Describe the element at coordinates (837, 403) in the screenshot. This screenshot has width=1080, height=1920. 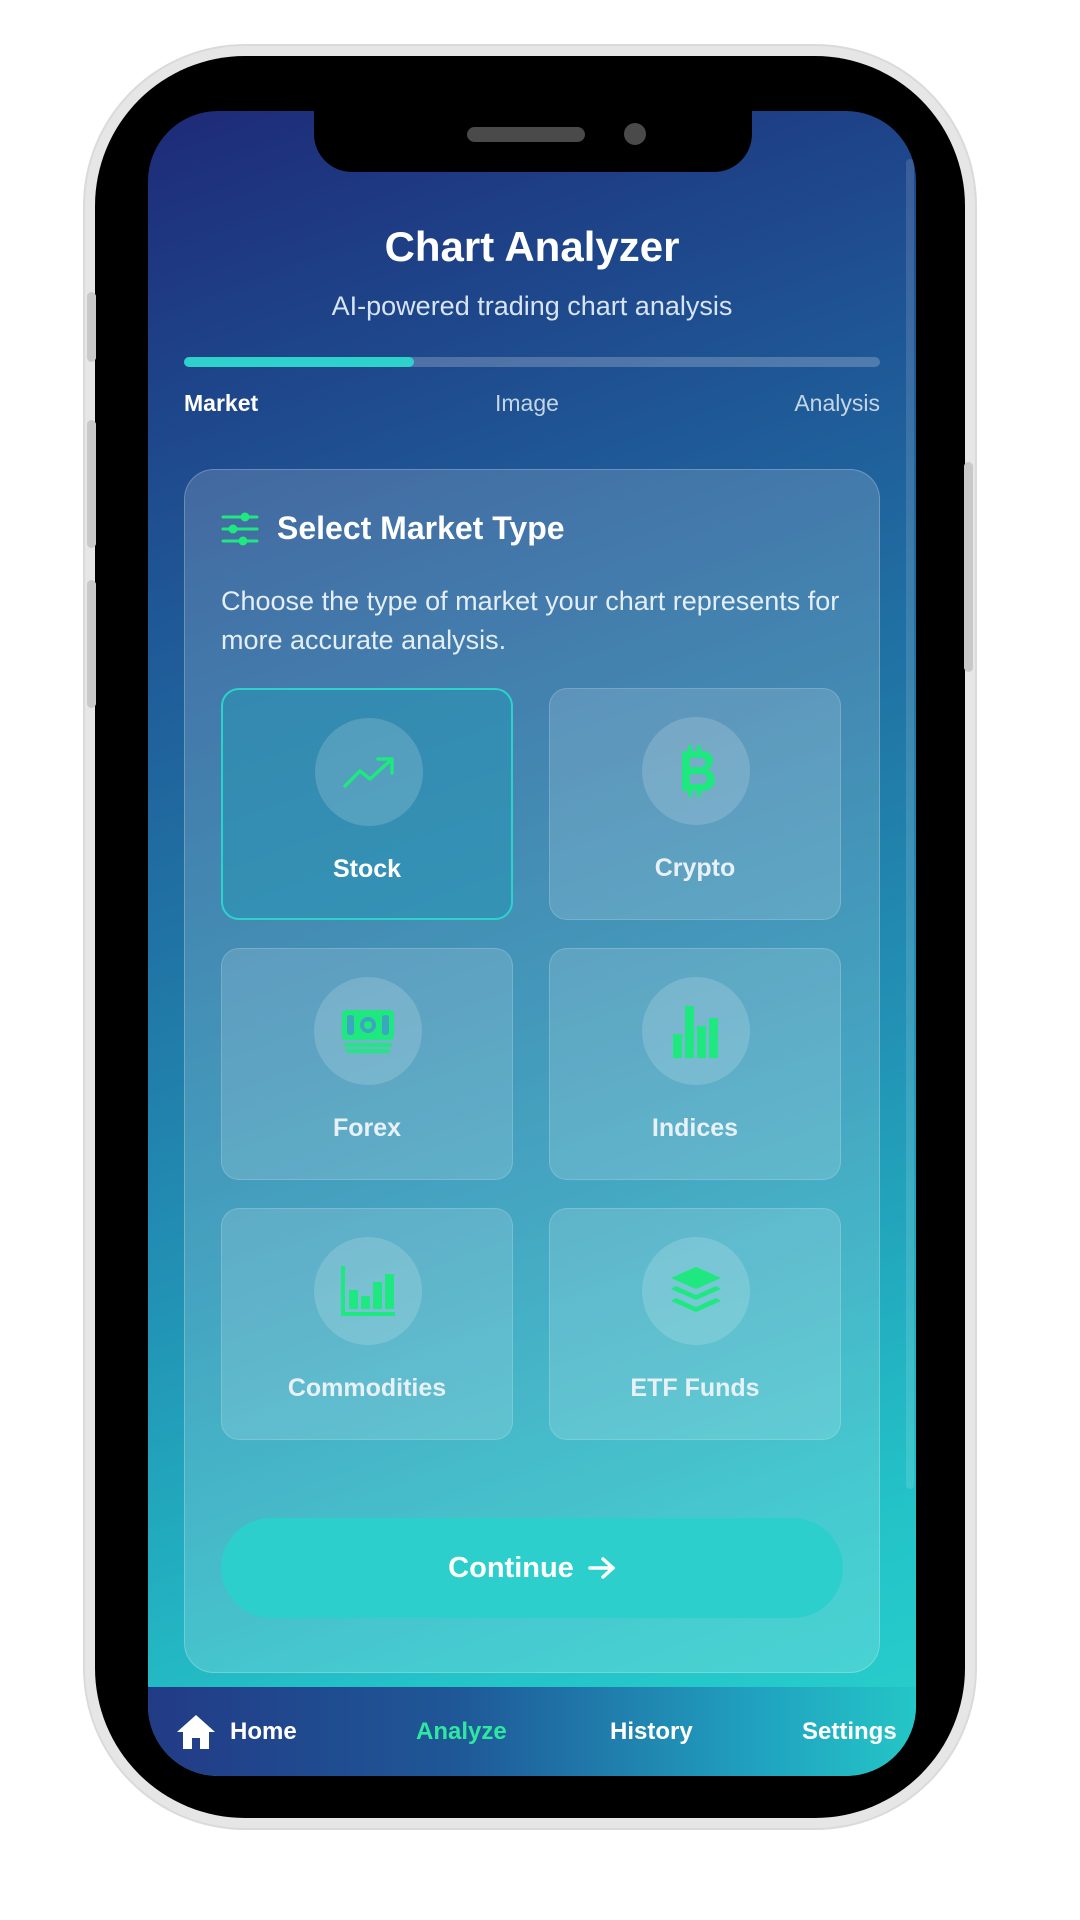
I see `step-analysis: Analysis` at that location.